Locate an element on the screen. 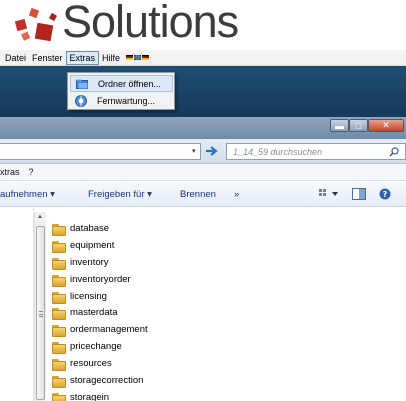 The height and width of the screenshot is (401, 406). address-bar is located at coordinates (100, 151).